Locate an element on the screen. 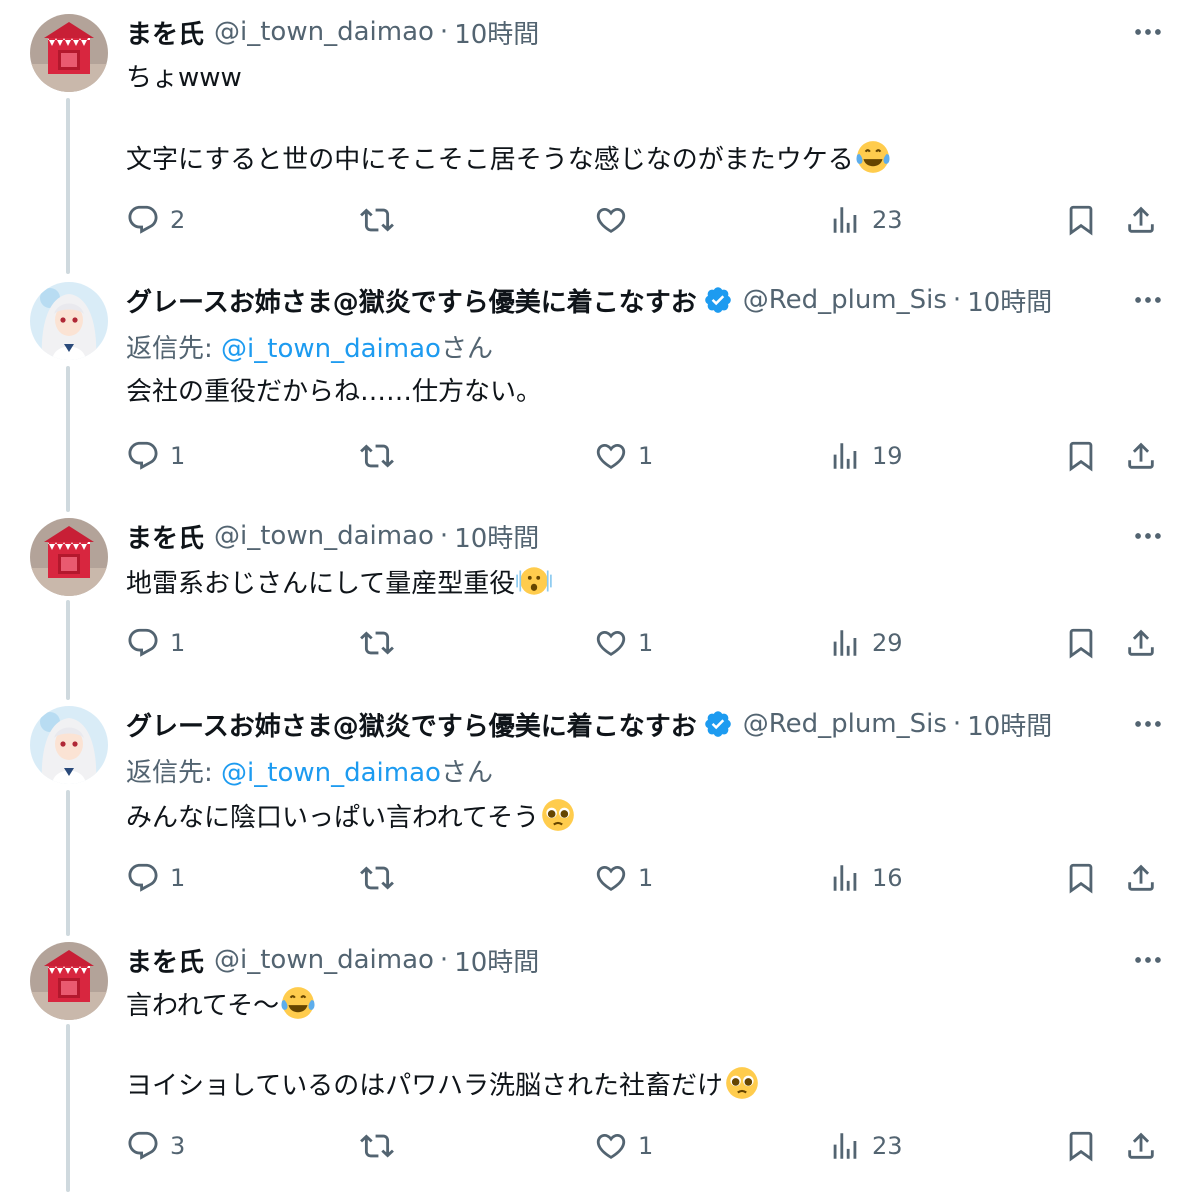 The image size is (1192, 1192). pleading-face-emoji is located at coordinates (742, 1083).